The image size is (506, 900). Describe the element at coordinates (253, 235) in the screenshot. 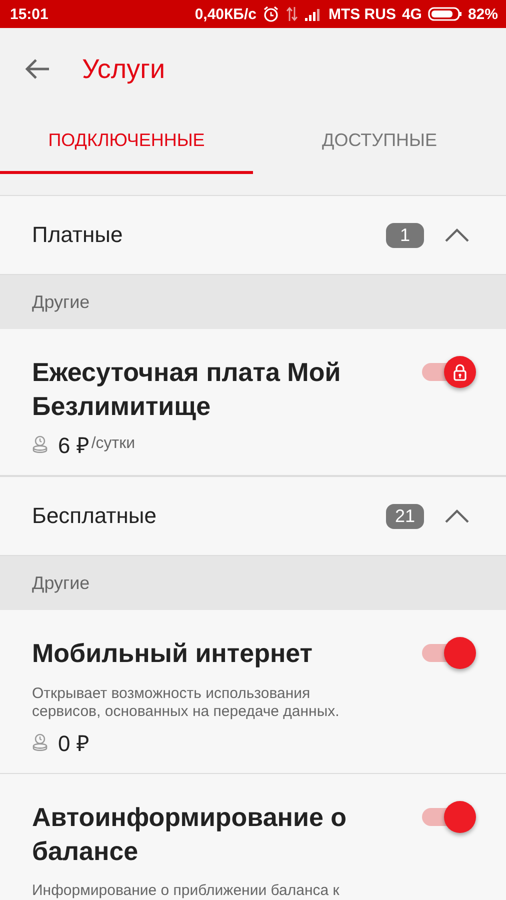

I see `section-header: Платные 1` at that location.